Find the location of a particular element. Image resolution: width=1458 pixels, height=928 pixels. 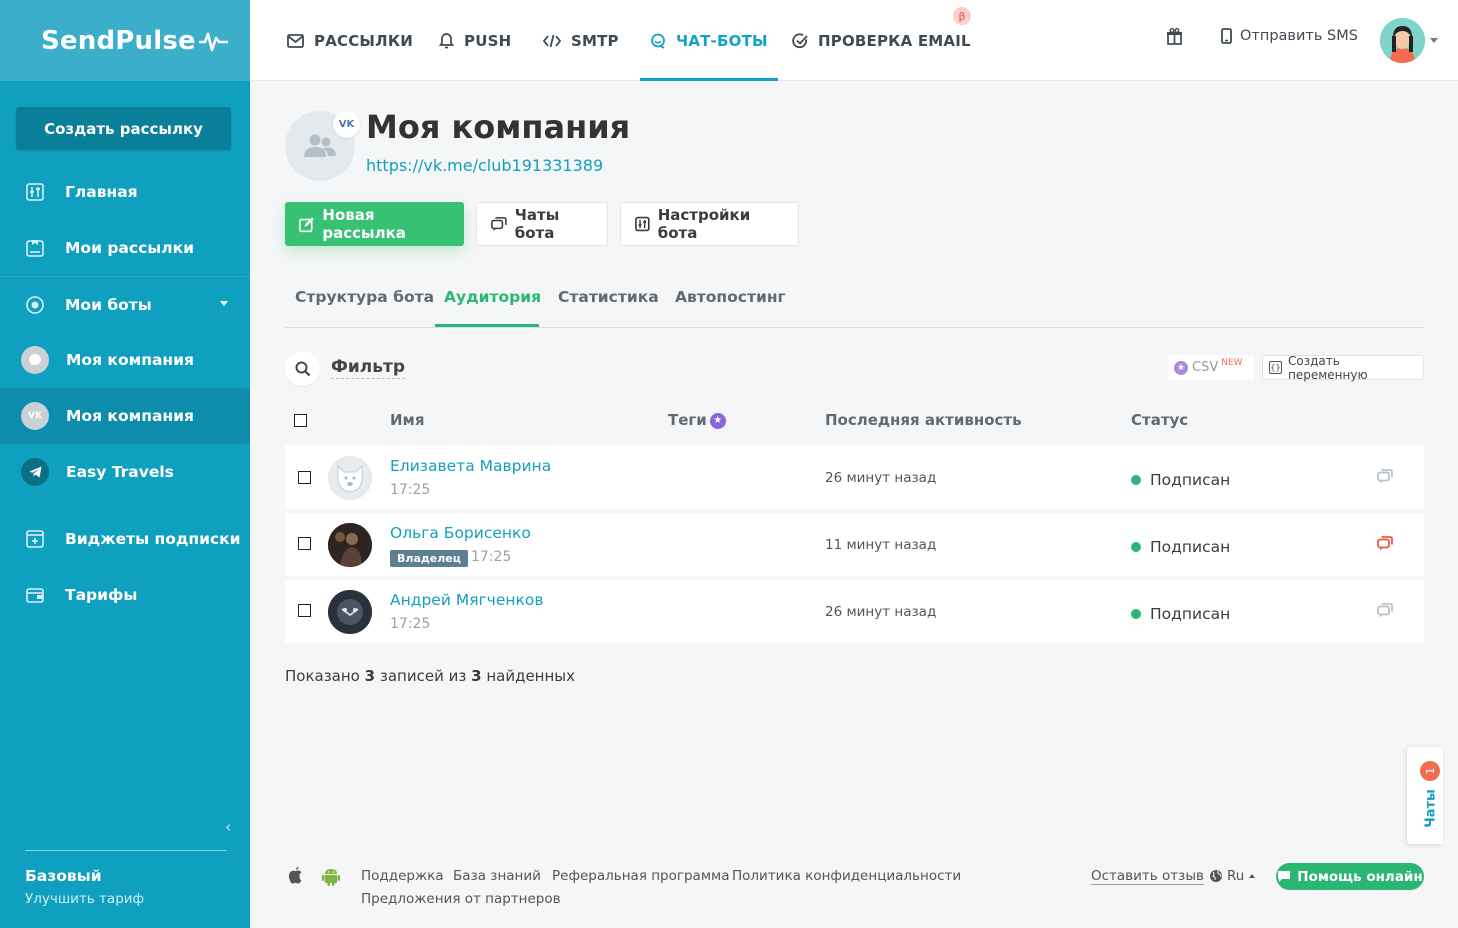

group-link: https://vk.me/club191331389 is located at coordinates (484, 165).